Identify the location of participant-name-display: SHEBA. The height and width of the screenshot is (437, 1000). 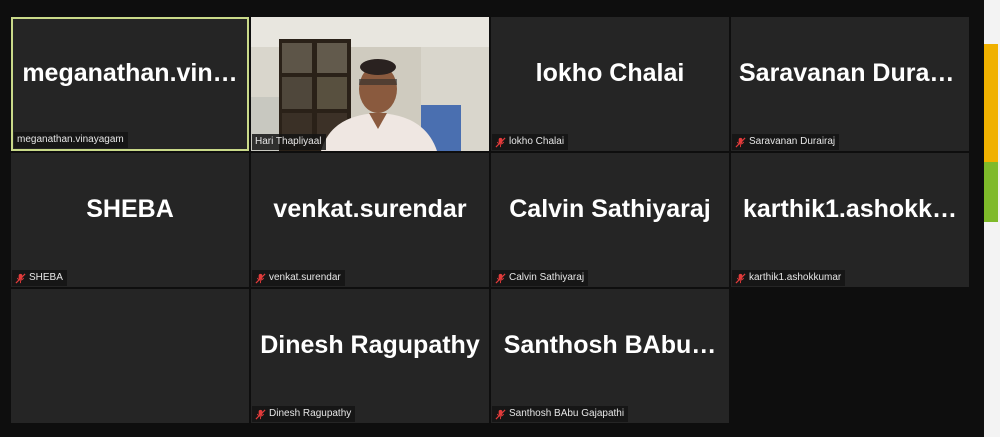
(130, 208).